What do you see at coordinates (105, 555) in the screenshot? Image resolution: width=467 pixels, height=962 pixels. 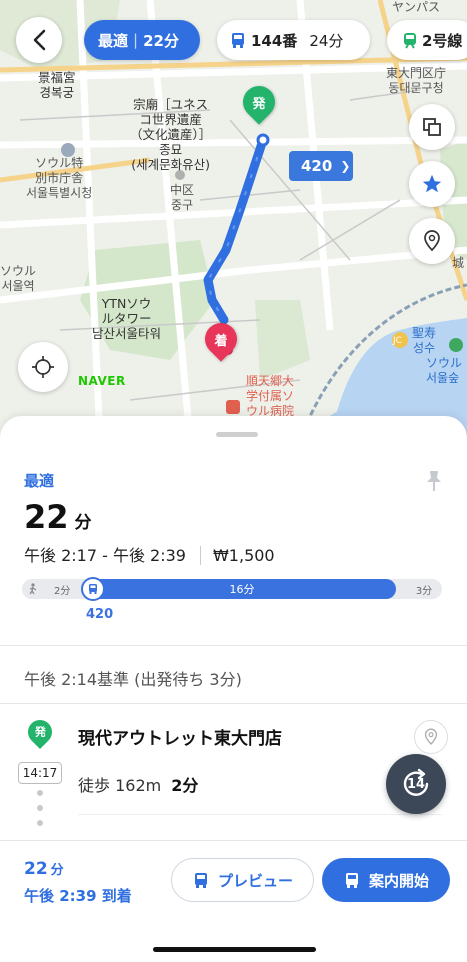 I see `time-range: 午後 2:17 - 午後 2:39` at bounding box center [105, 555].